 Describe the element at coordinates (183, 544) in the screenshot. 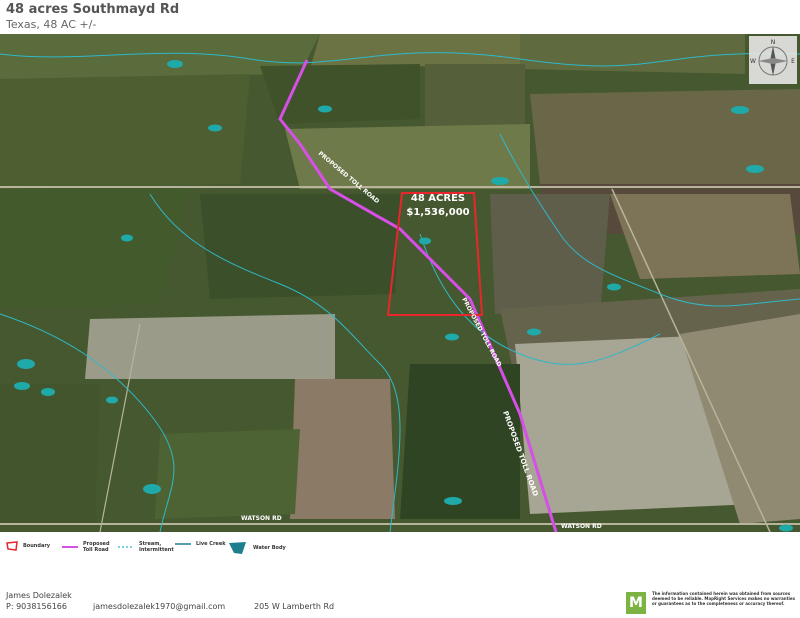

I see `solid-line-icon` at that location.